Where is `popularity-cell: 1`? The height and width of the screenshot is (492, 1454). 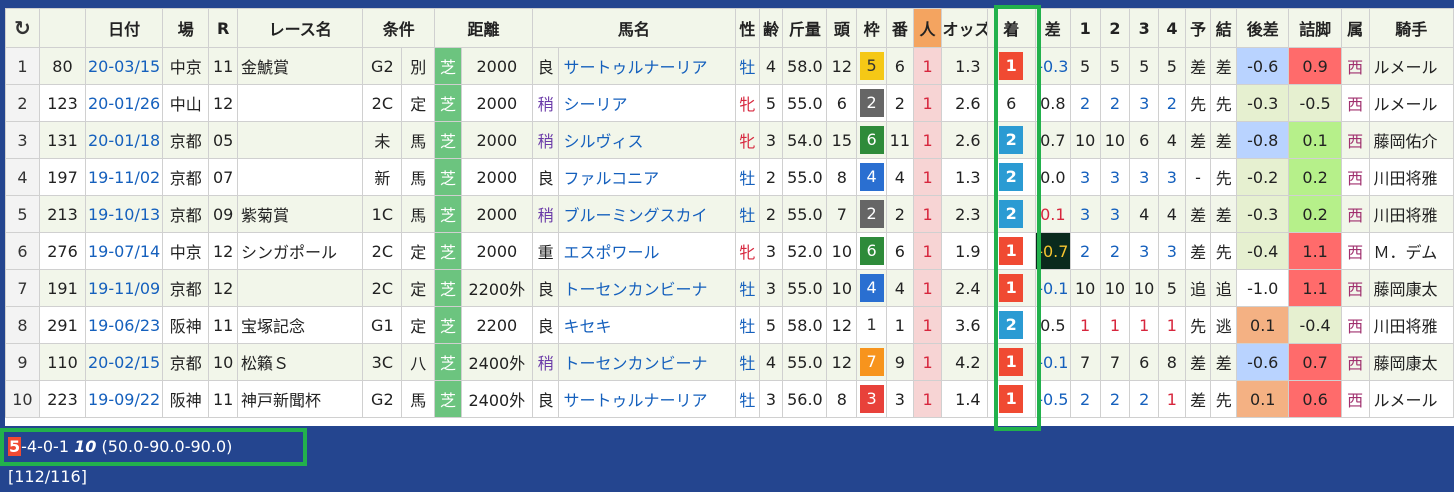
popularity-cell: 1 is located at coordinates (927, 103).